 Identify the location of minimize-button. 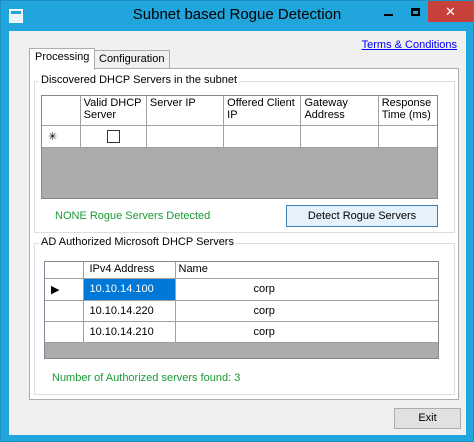
(388, 11).